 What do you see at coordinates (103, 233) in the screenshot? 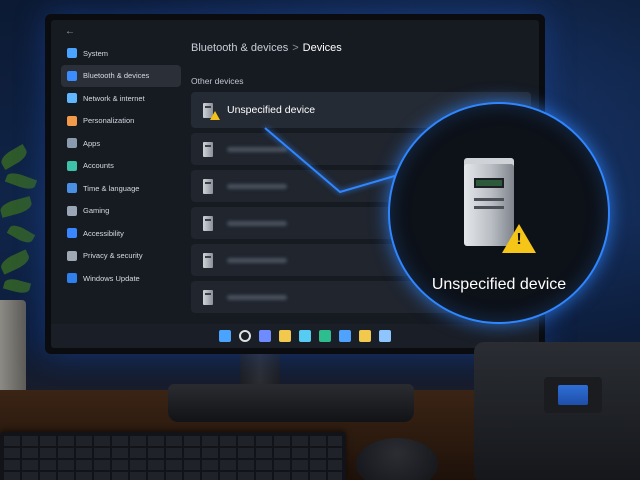
I see `sidebar-item-label: Accessibility` at bounding box center [103, 233].